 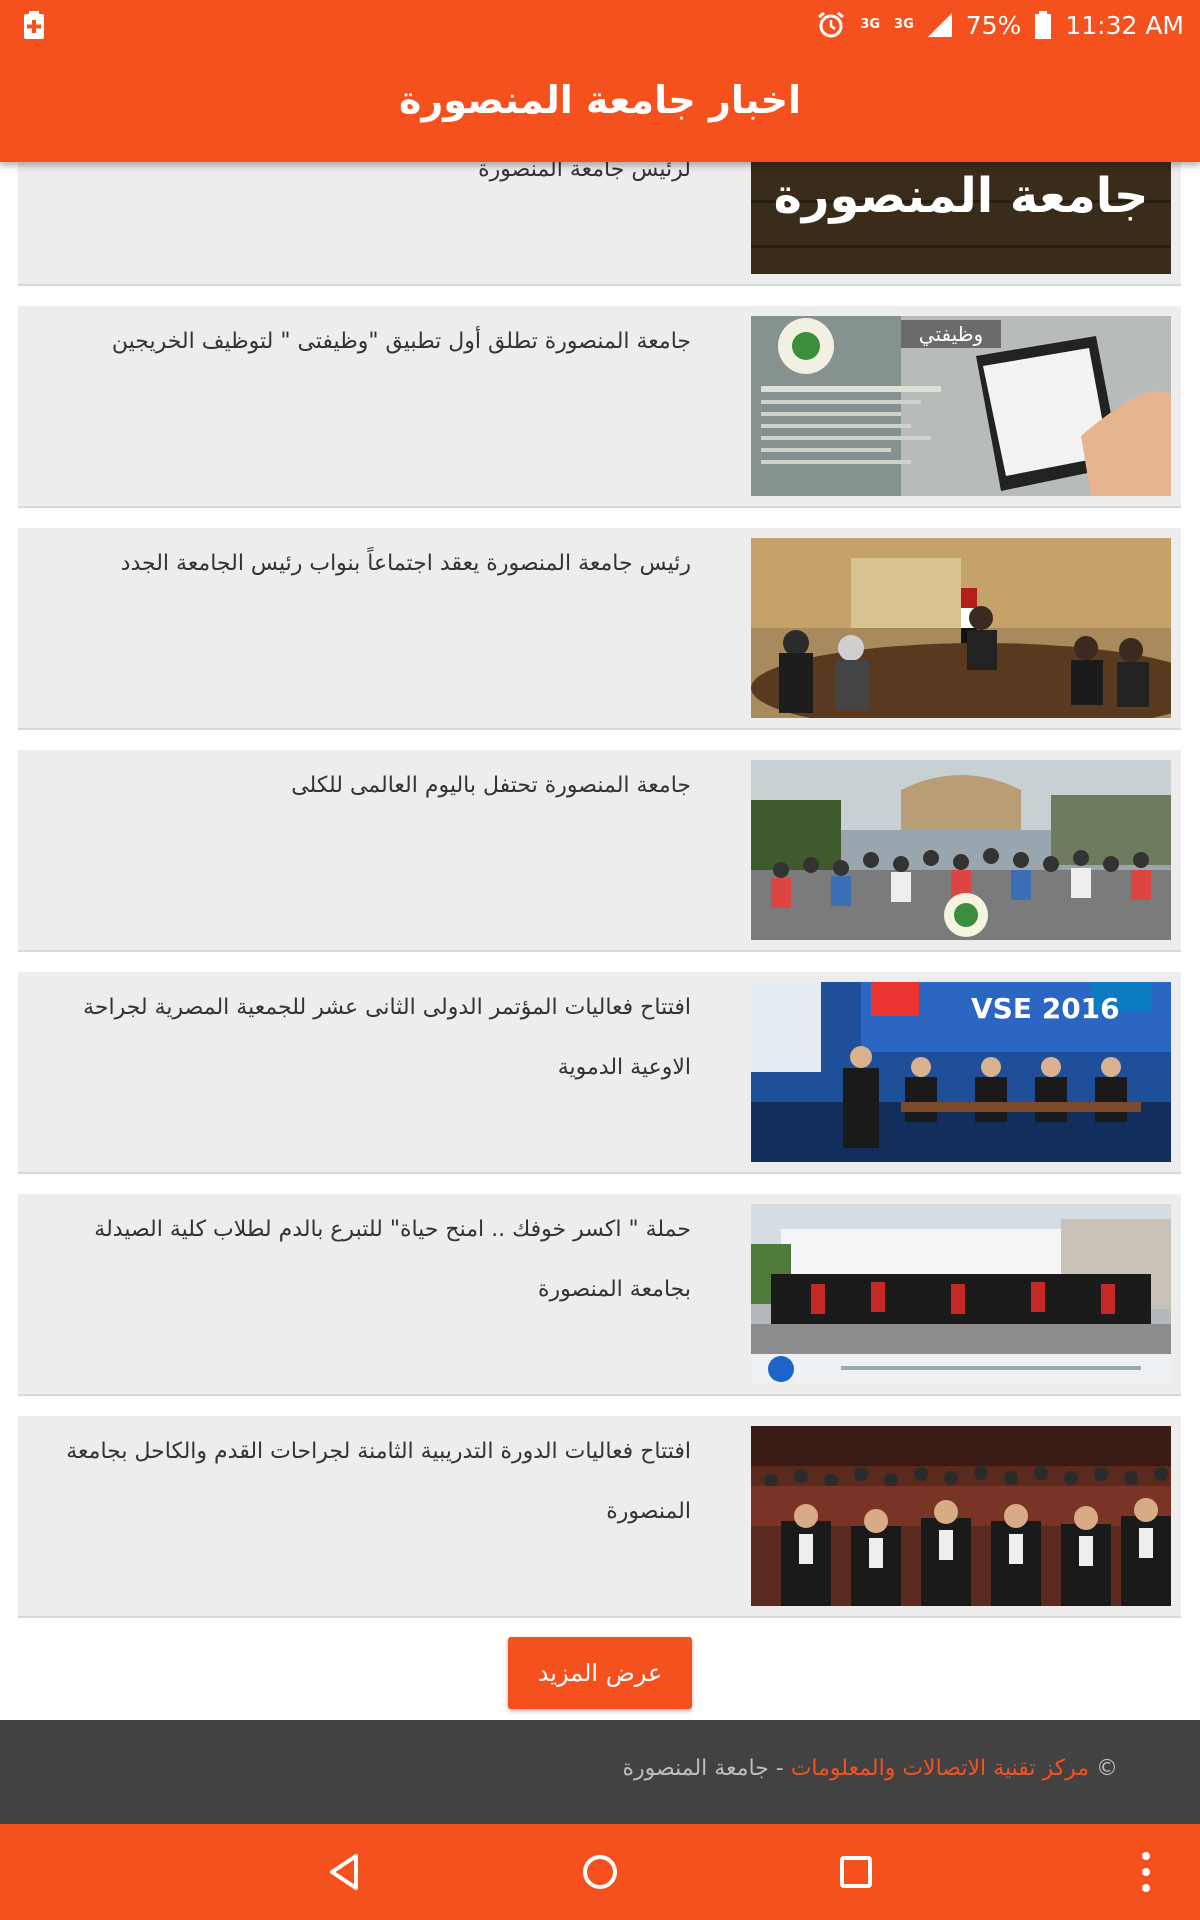 I want to click on app-bar: اخبار جامعة المنصورة, so click(x=600, y=106).